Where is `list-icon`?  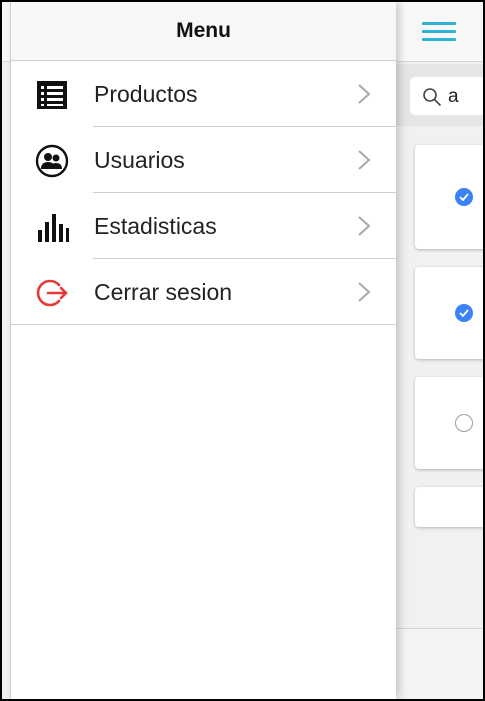
list-icon is located at coordinates (52, 95).